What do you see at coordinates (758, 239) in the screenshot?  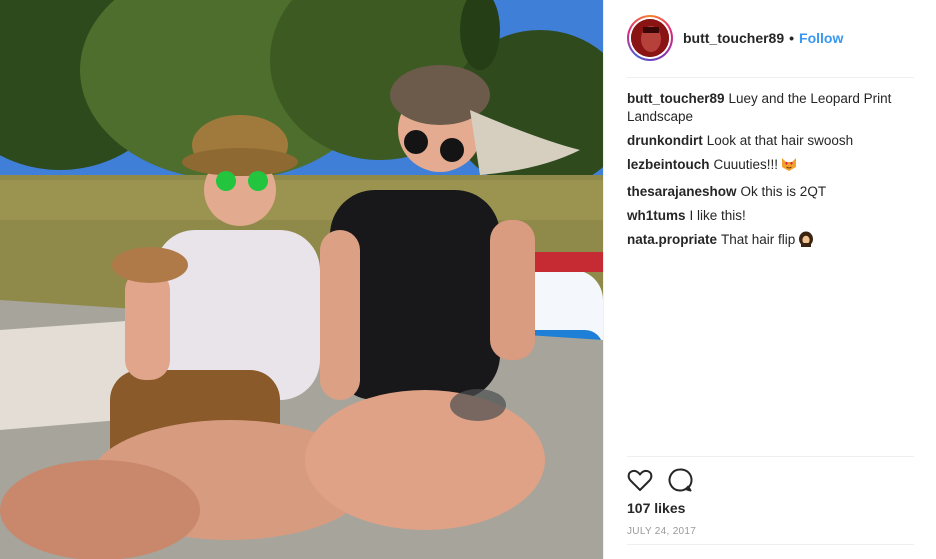 I see `comment-text: That hair flip` at bounding box center [758, 239].